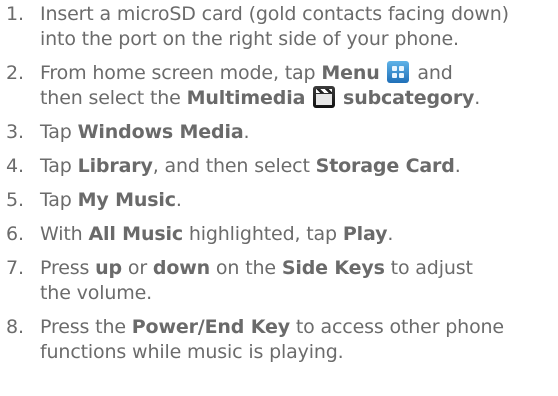  What do you see at coordinates (279, 200) in the screenshot?
I see `step-5: 5. Tap My Music.` at bounding box center [279, 200].